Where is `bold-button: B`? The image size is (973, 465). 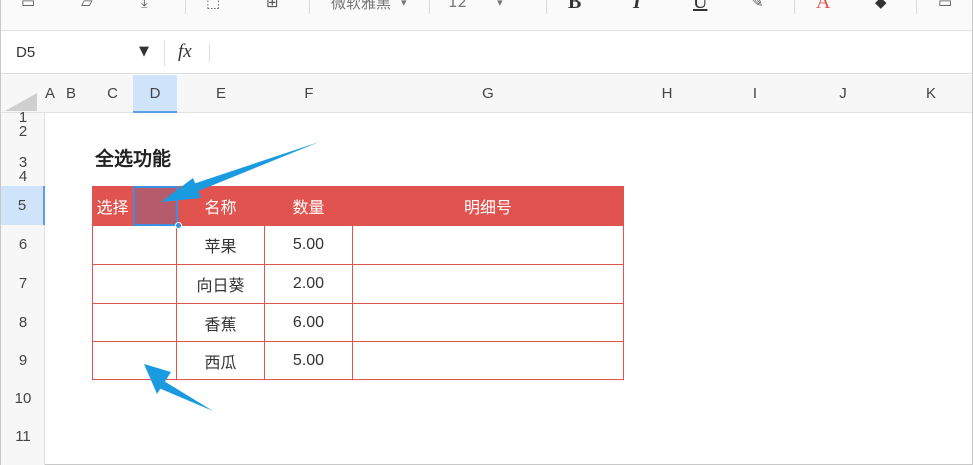
bold-button: B is located at coordinates (574, 7).